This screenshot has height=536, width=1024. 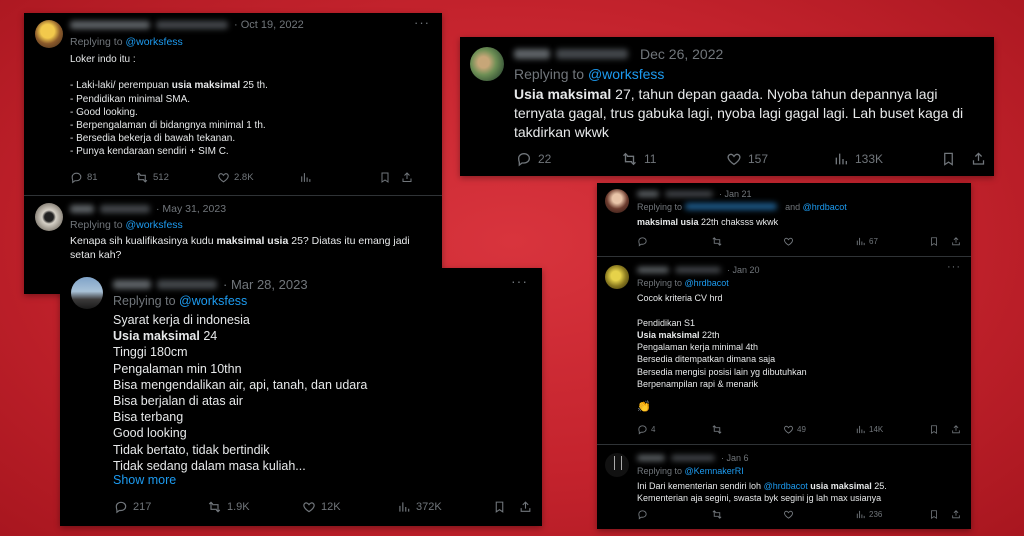 What do you see at coordinates (349, 507) in the screenshot?
I see `like-button: 12K` at bounding box center [349, 507].